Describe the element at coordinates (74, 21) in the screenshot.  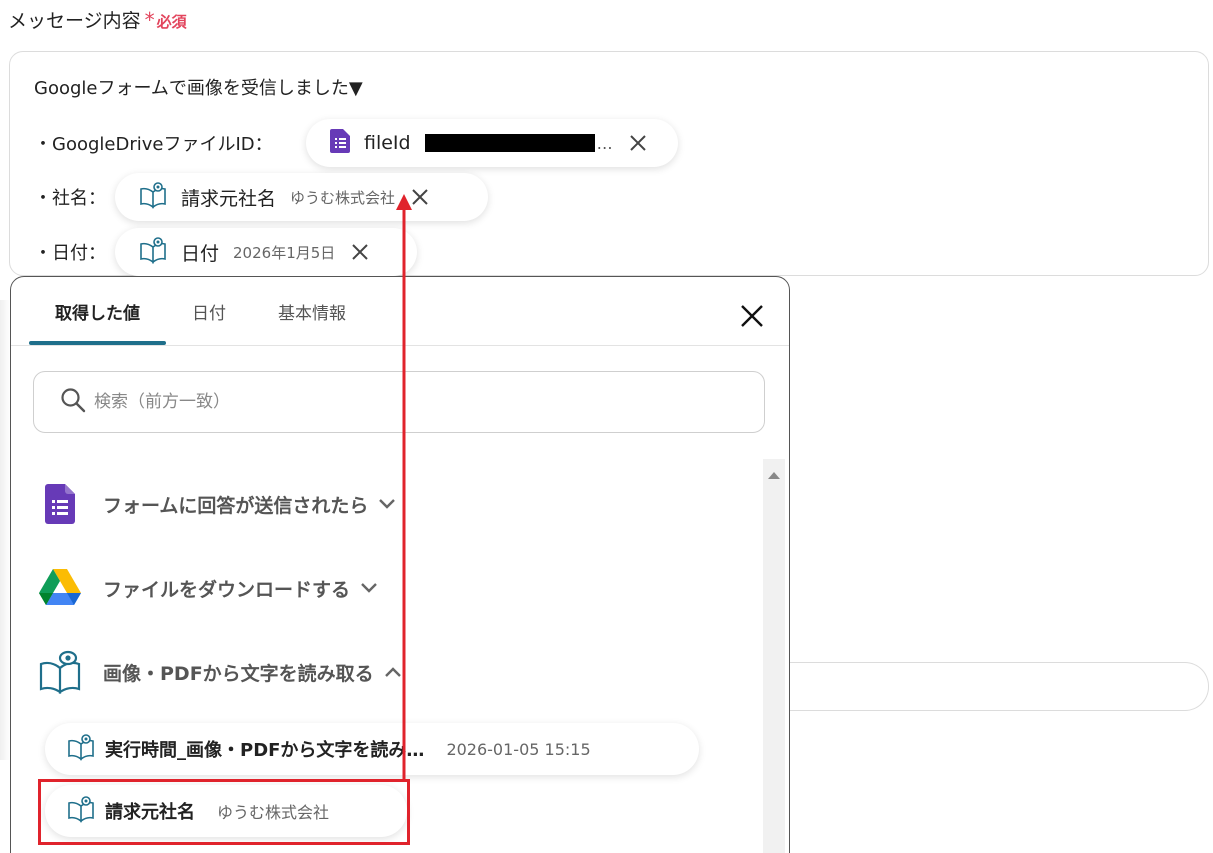
I see `field-label-text: メッセージ内容` at that location.